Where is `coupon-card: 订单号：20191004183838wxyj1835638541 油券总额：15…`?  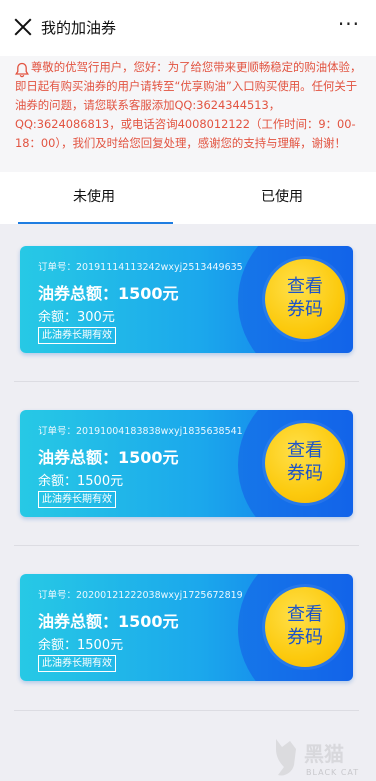 coupon-card: 订单号：20191004183838wxyj1835638541 油券总额：15… is located at coordinates (186, 463).